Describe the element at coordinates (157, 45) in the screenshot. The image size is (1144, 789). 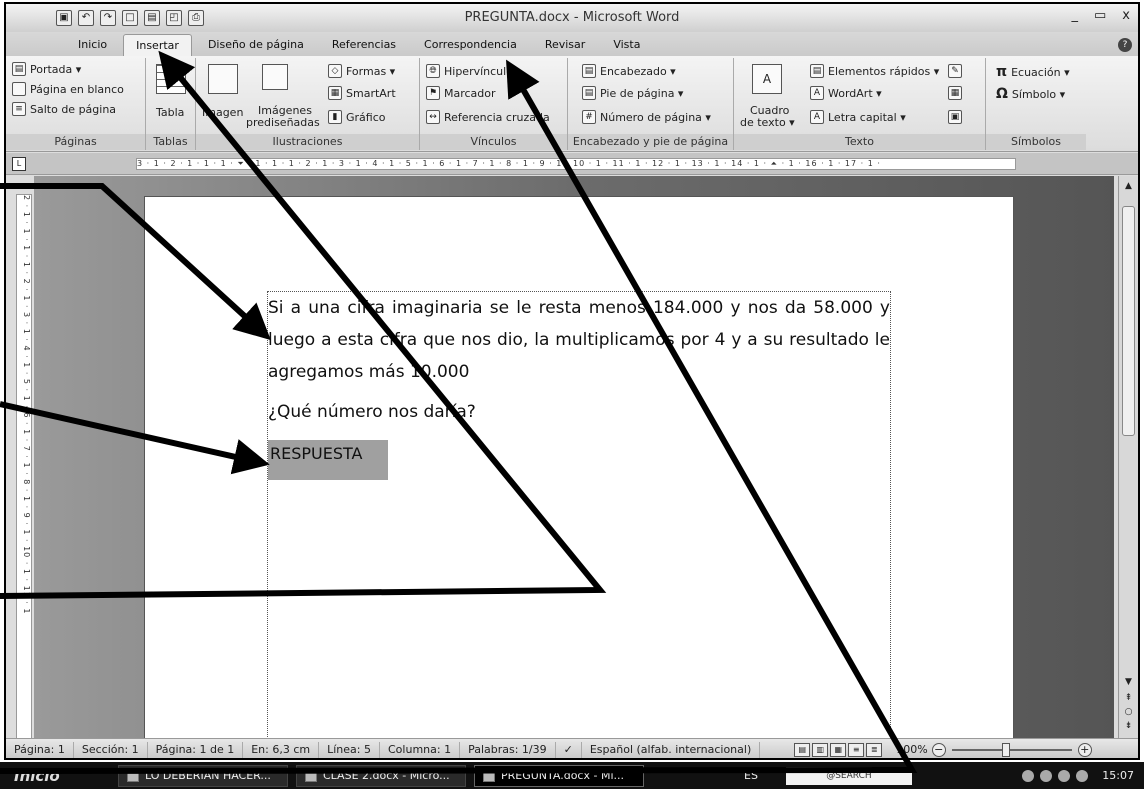
I see `tab-insertar: Insertar` at that location.